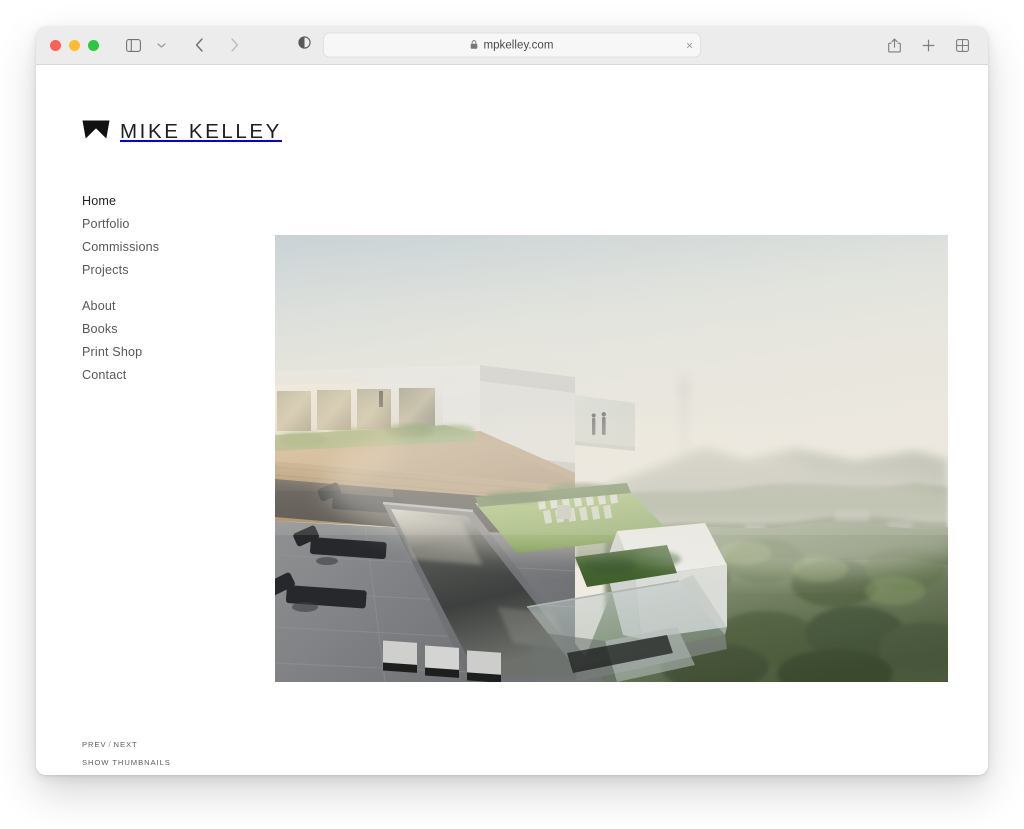 The width and height of the screenshot is (1024, 829). I want to click on crown-mark-icon, so click(96, 132).